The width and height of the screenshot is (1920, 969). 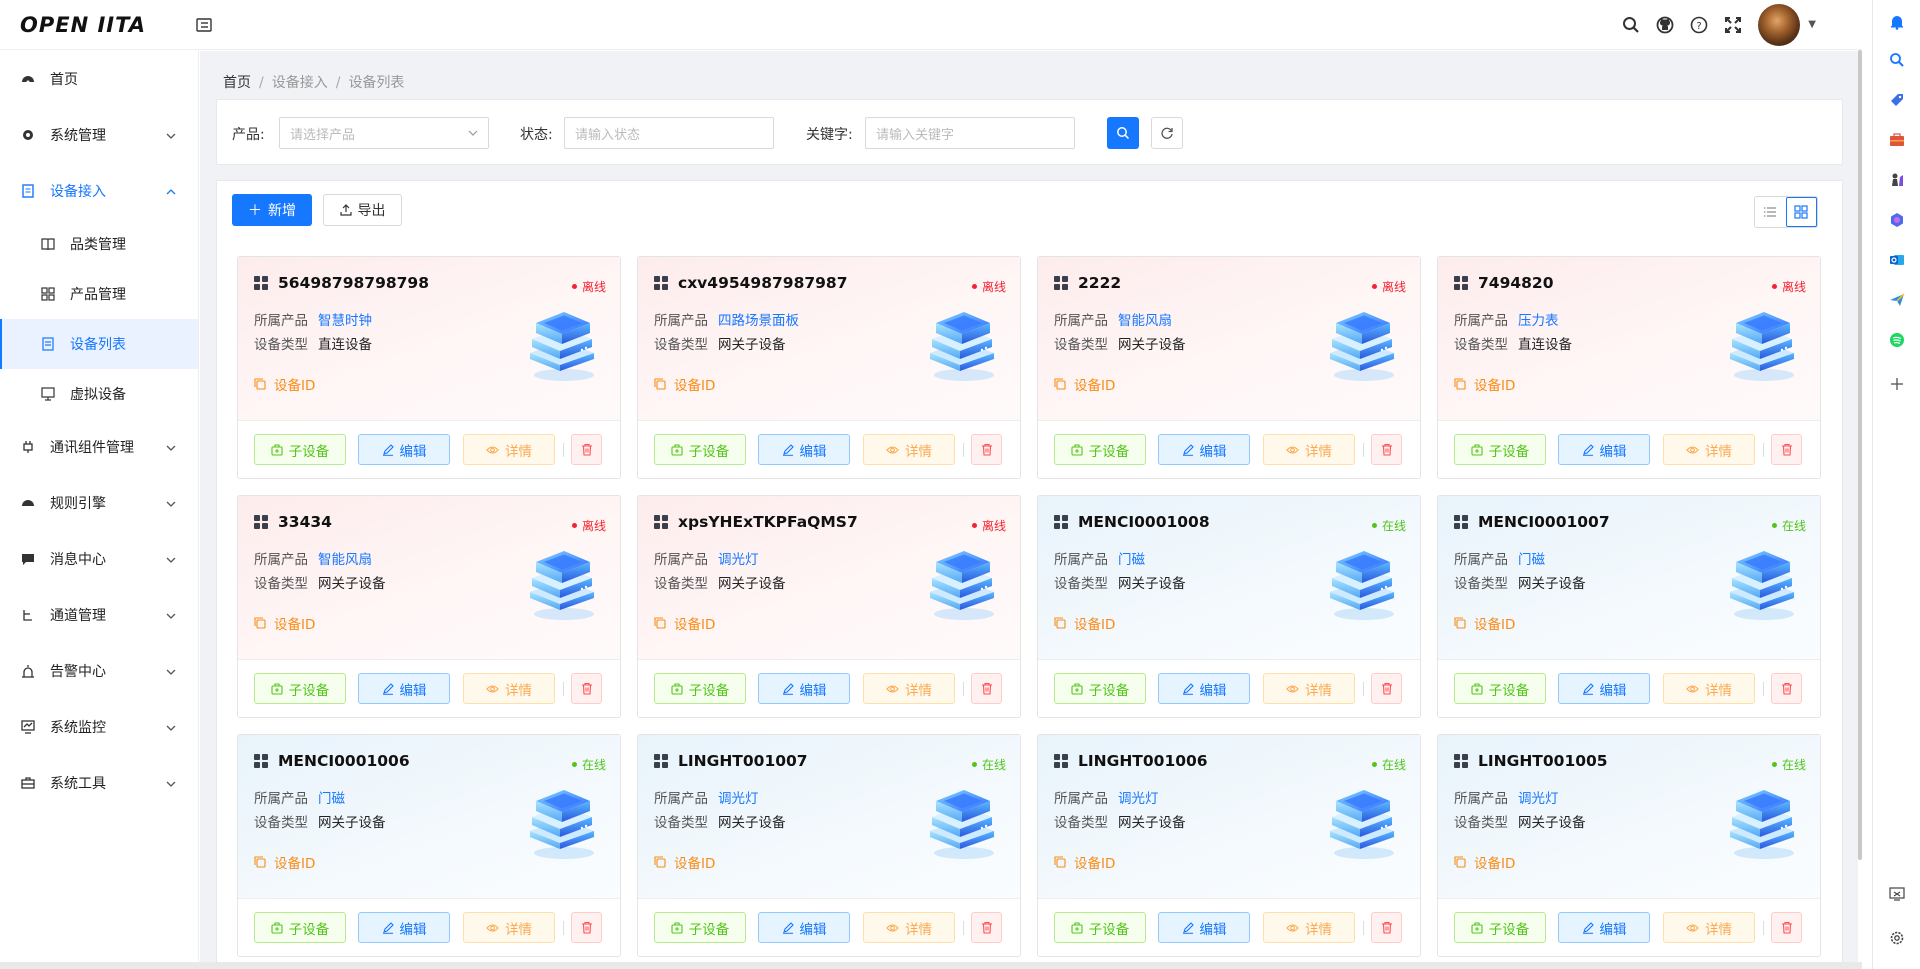 What do you see at coordinates (1699, 25) in the screenshot?
I see `help-icon: ?` at bounding box center [1699, 25].